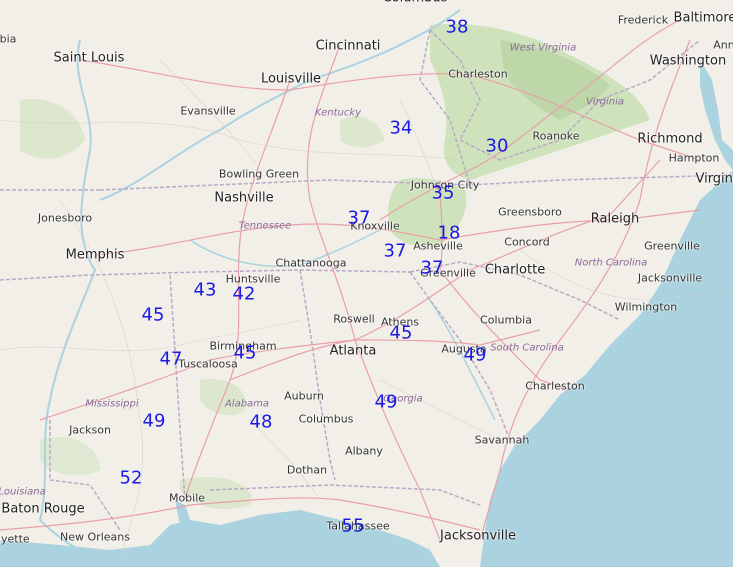 The width and height of the screenshot is (733, 567). What do you see at coordinates (723, 45) in the screenshot?
I see `city-label-annapolis: Ann` at bounding box center [723, 45].